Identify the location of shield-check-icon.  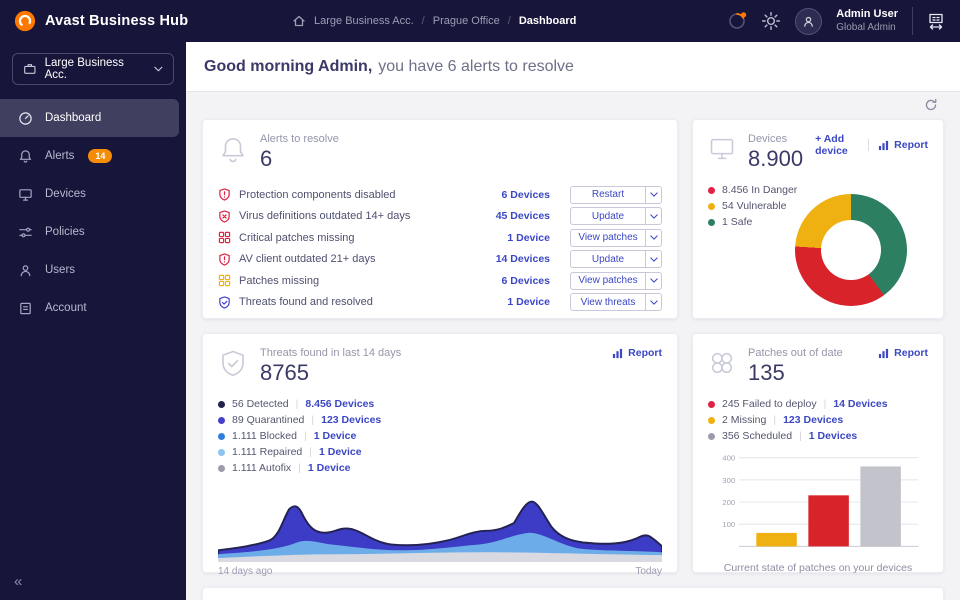
(224, 302).